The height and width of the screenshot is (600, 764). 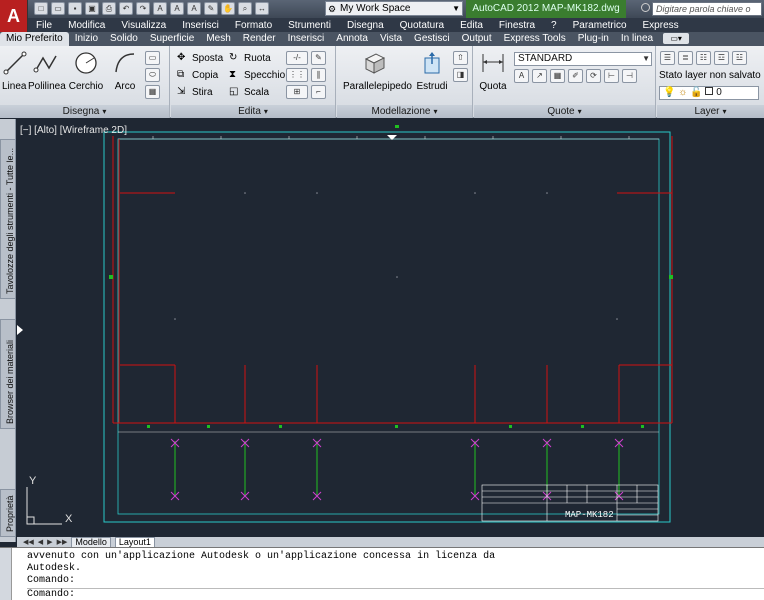 I want to click on menu-modifica: Modifica, so click(x=86, y=25).